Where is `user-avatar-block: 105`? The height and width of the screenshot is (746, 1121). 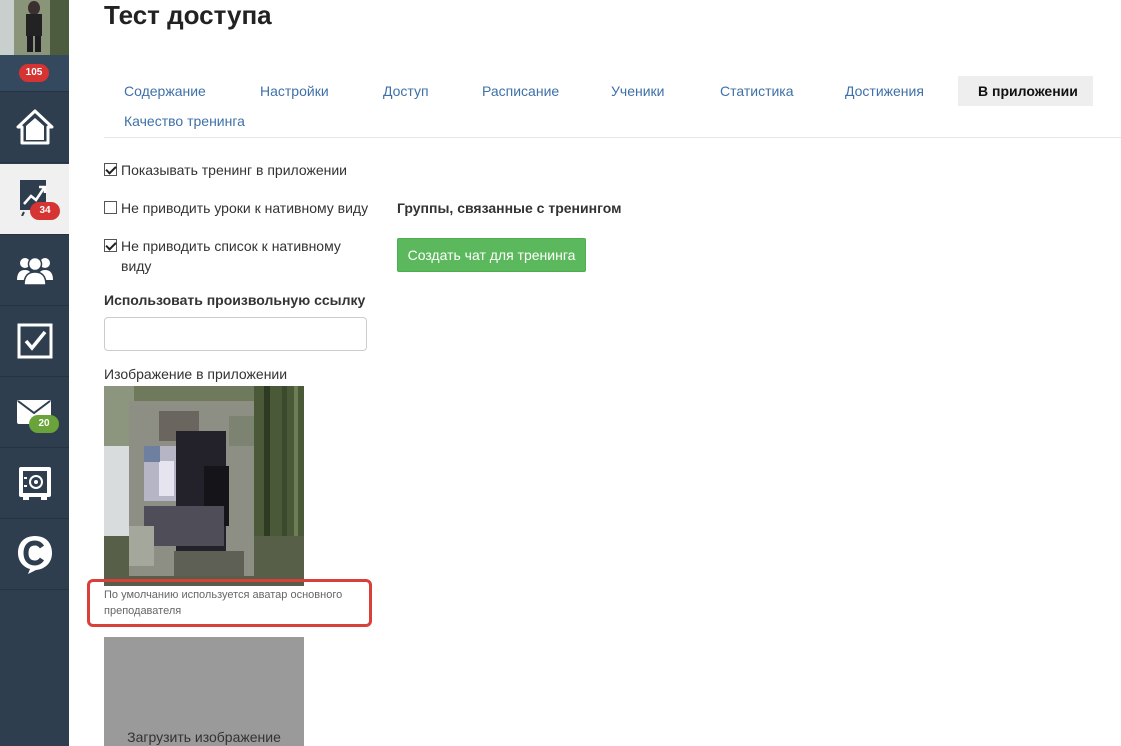 user-avatar-block: 105 is located at coordinates (34, 46).